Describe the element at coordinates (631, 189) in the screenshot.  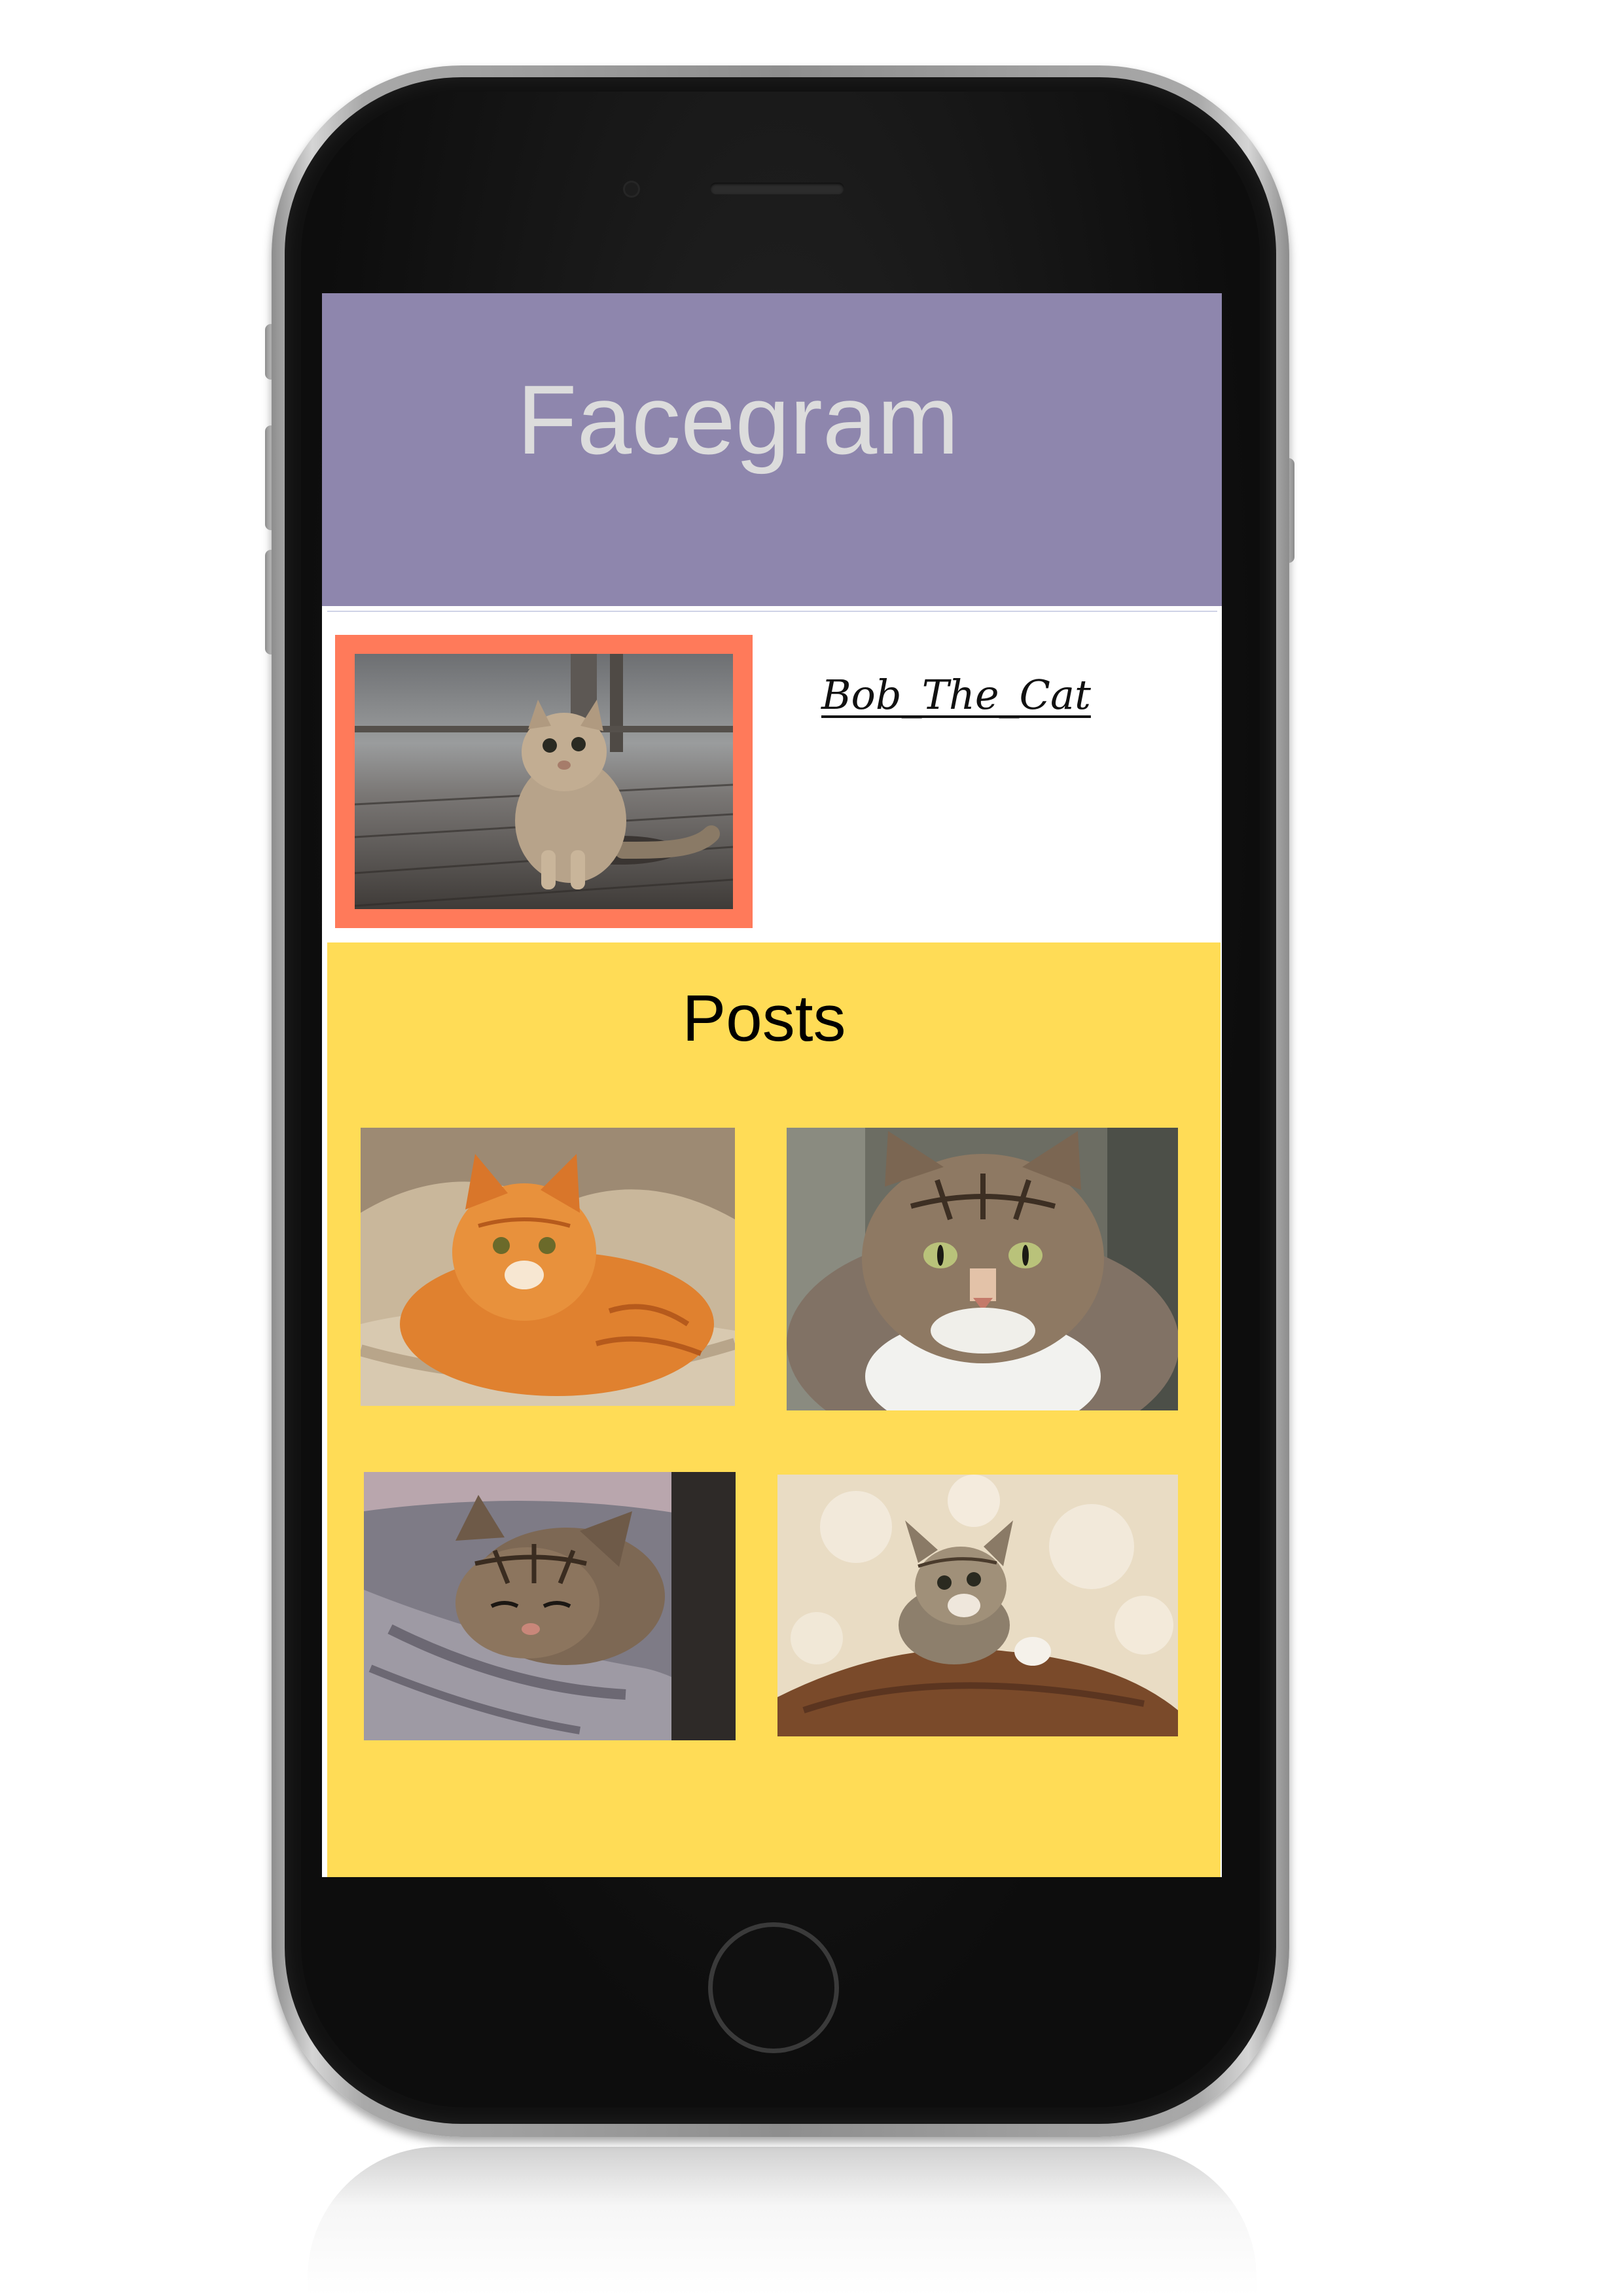
I see `front-camera-icon` at that location.